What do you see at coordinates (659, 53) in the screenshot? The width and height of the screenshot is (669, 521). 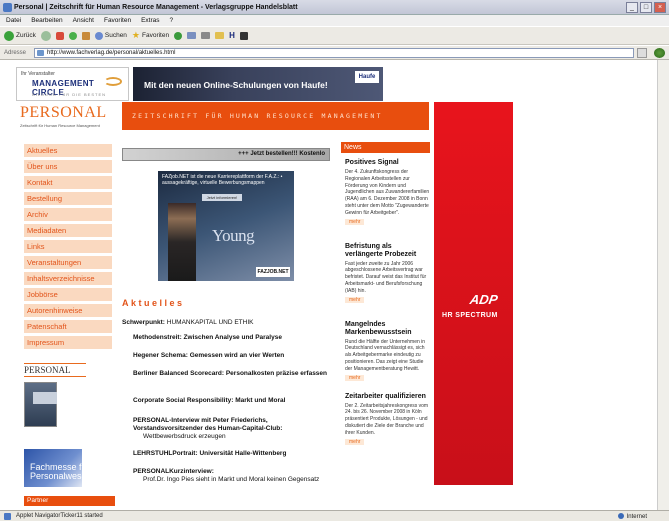 I see `go-icon` at bounding box center [659, 53].